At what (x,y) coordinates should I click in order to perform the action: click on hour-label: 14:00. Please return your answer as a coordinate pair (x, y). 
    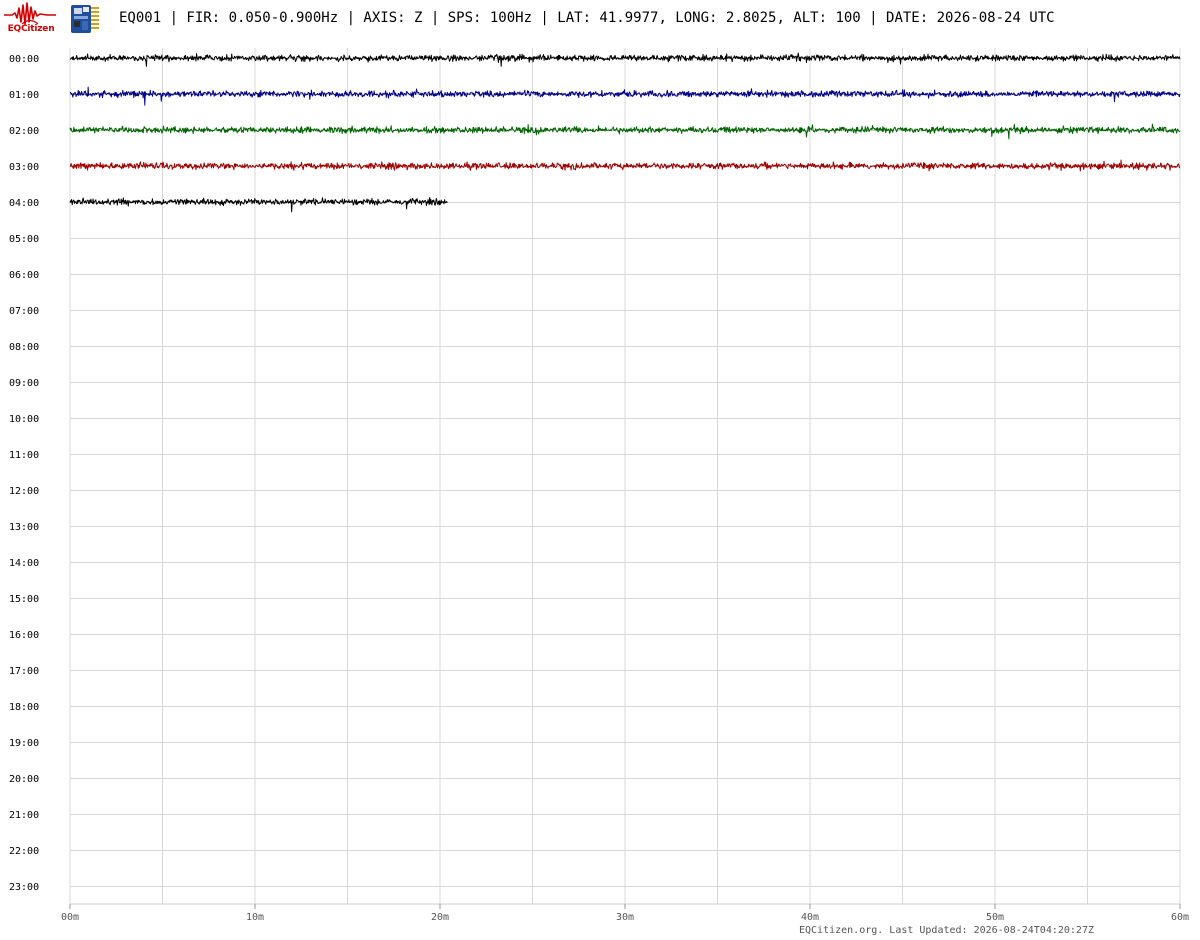
    Looking at the image, I should click on (24, 563).